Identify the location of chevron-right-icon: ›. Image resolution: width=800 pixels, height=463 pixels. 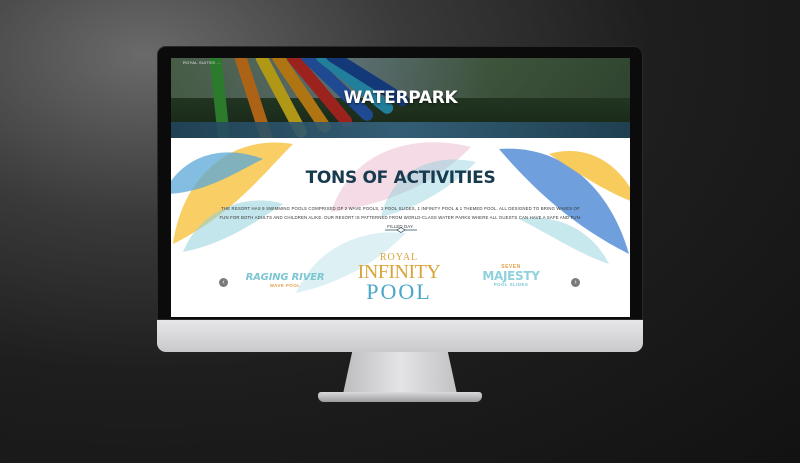
(575, 282).